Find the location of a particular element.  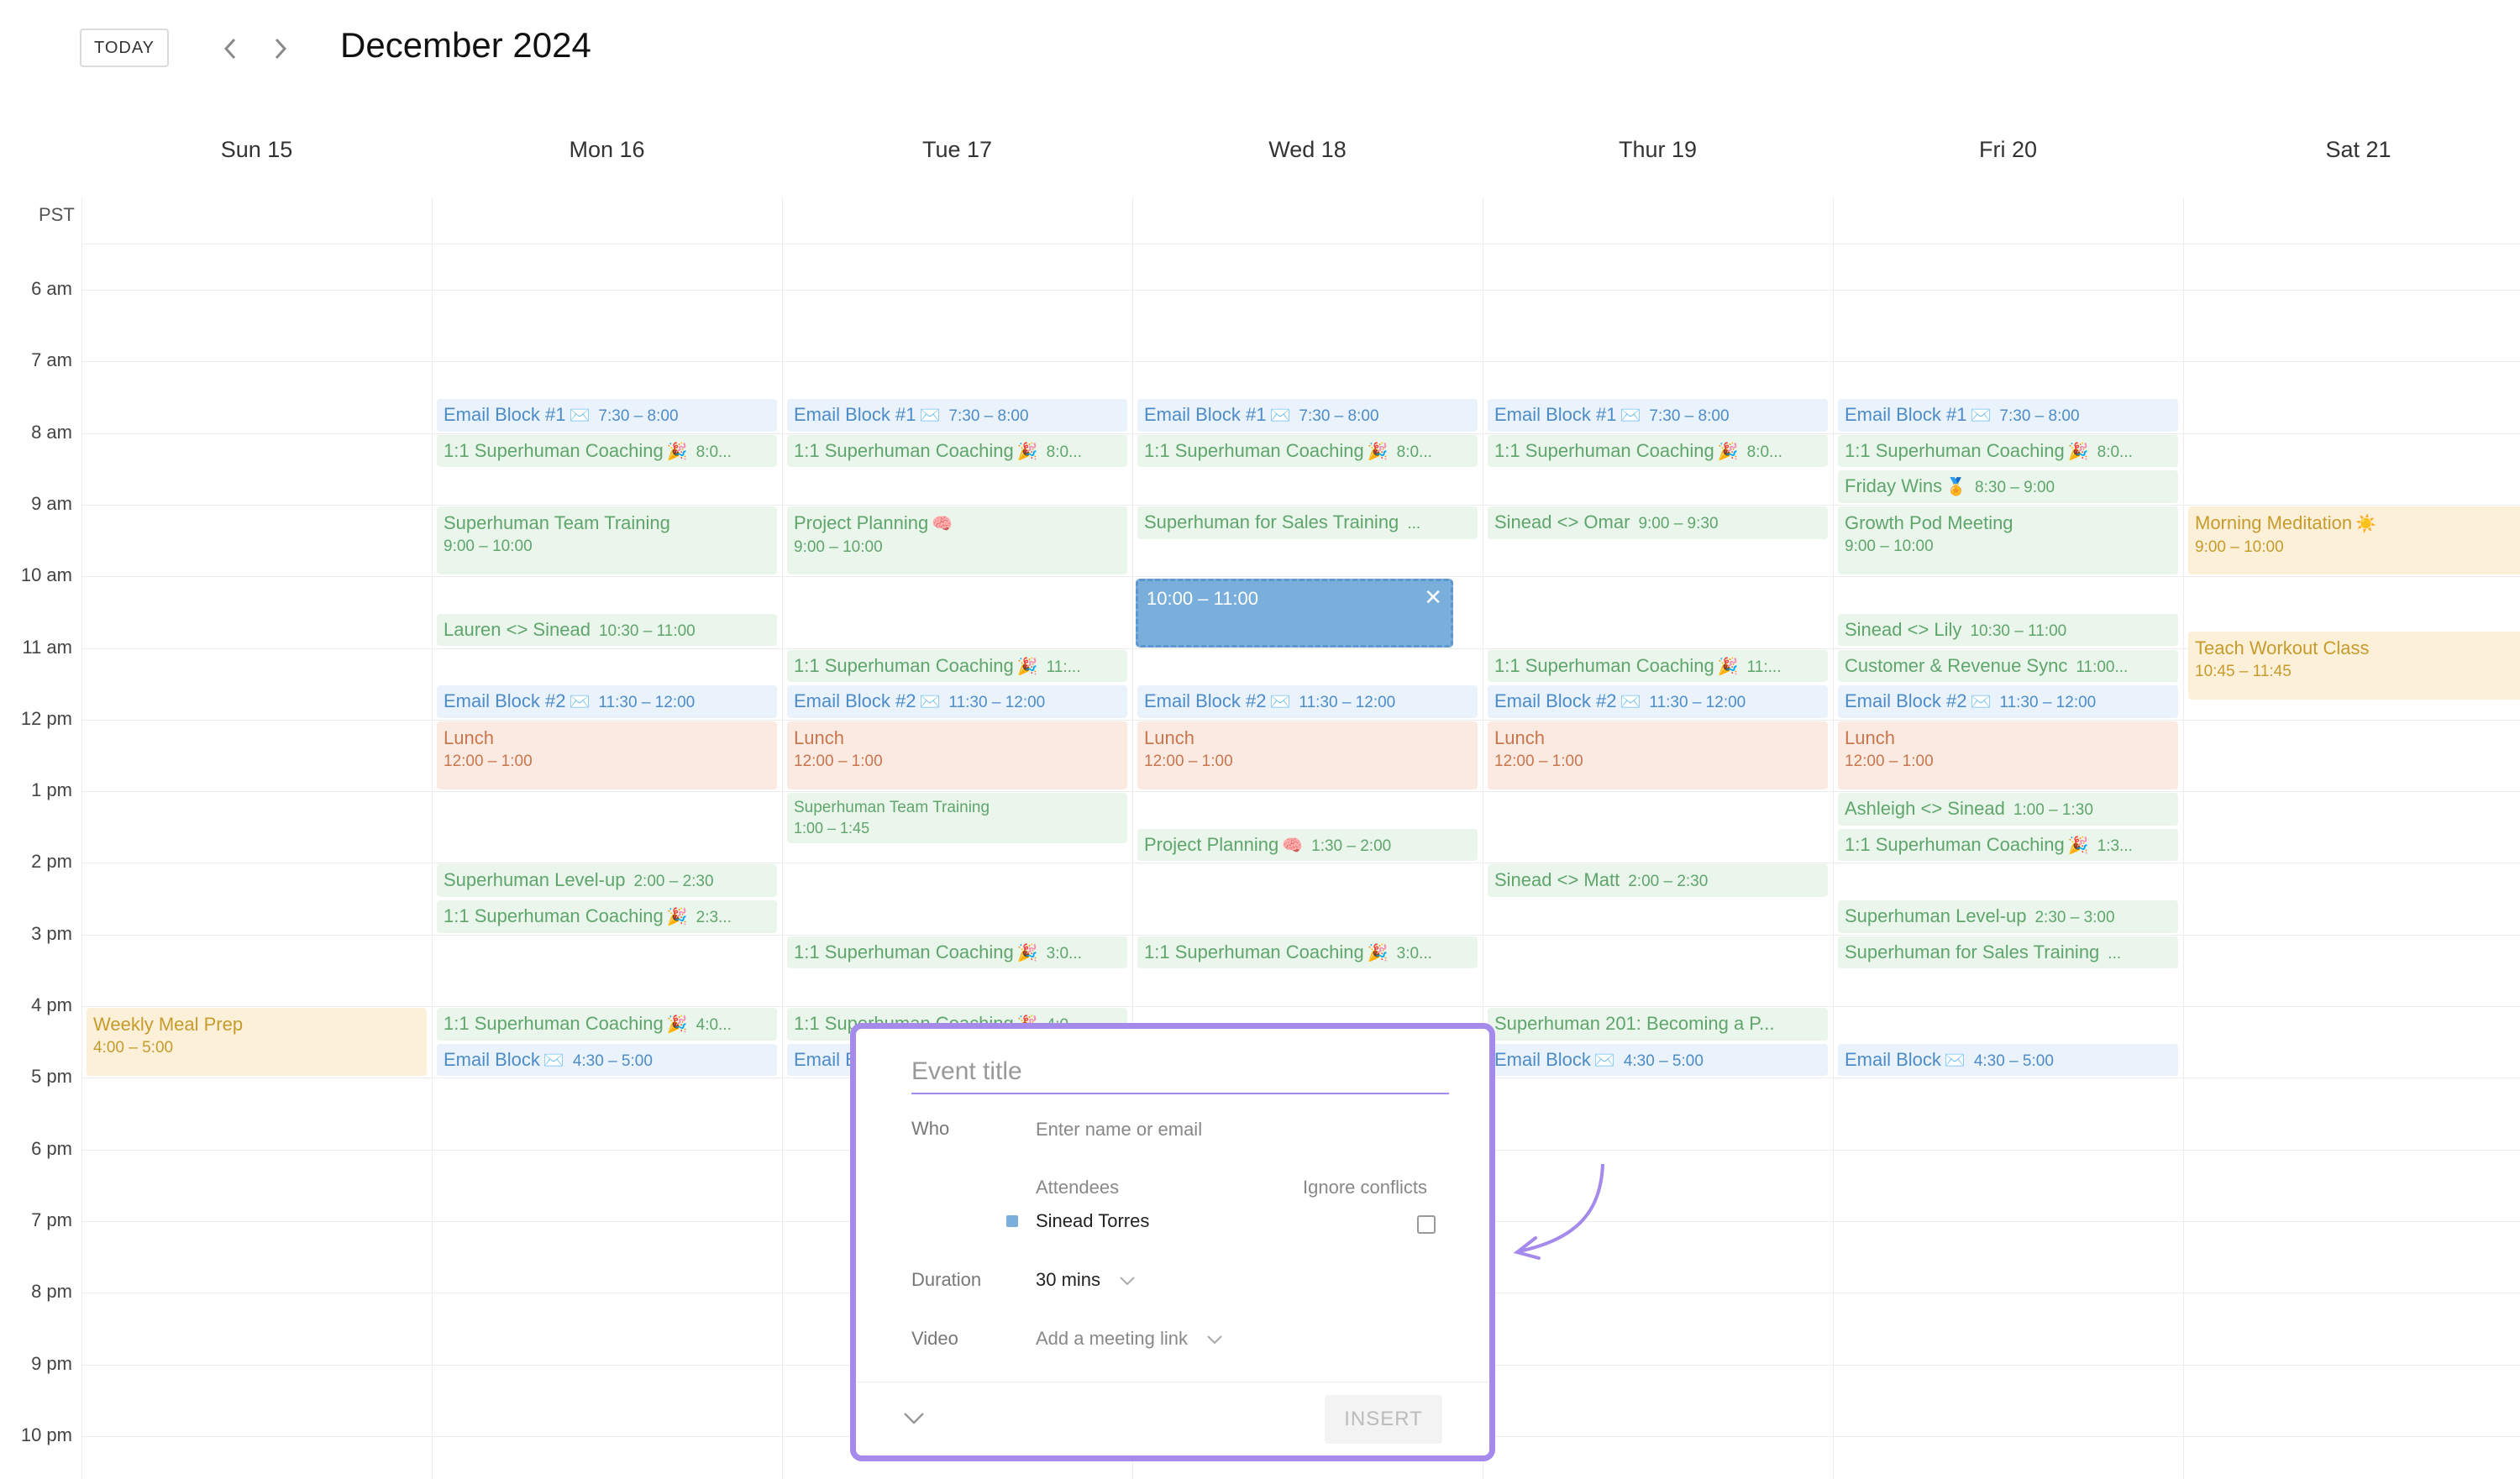

calendar-event: Morning Meditation ☀️ 9:00 – 10:00 is located at coordinates (2354, 540).